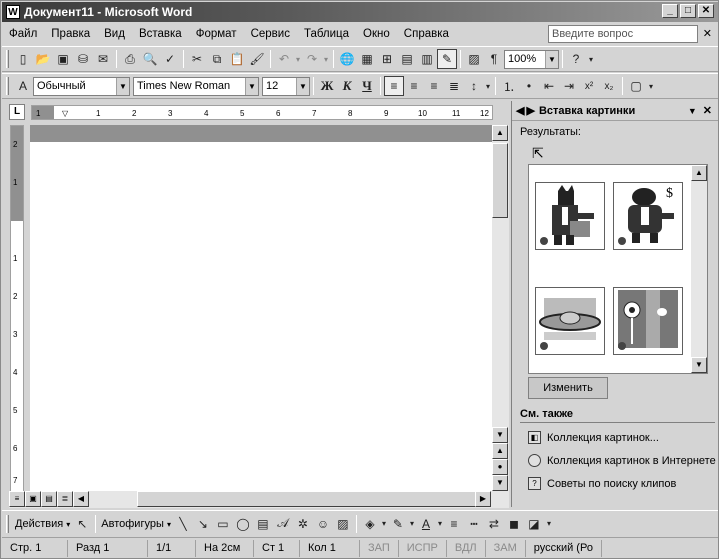 The height and width of the screenshot is (559, 719). I want to click on arrow-style-icon: ⇄, so click(494, 524).